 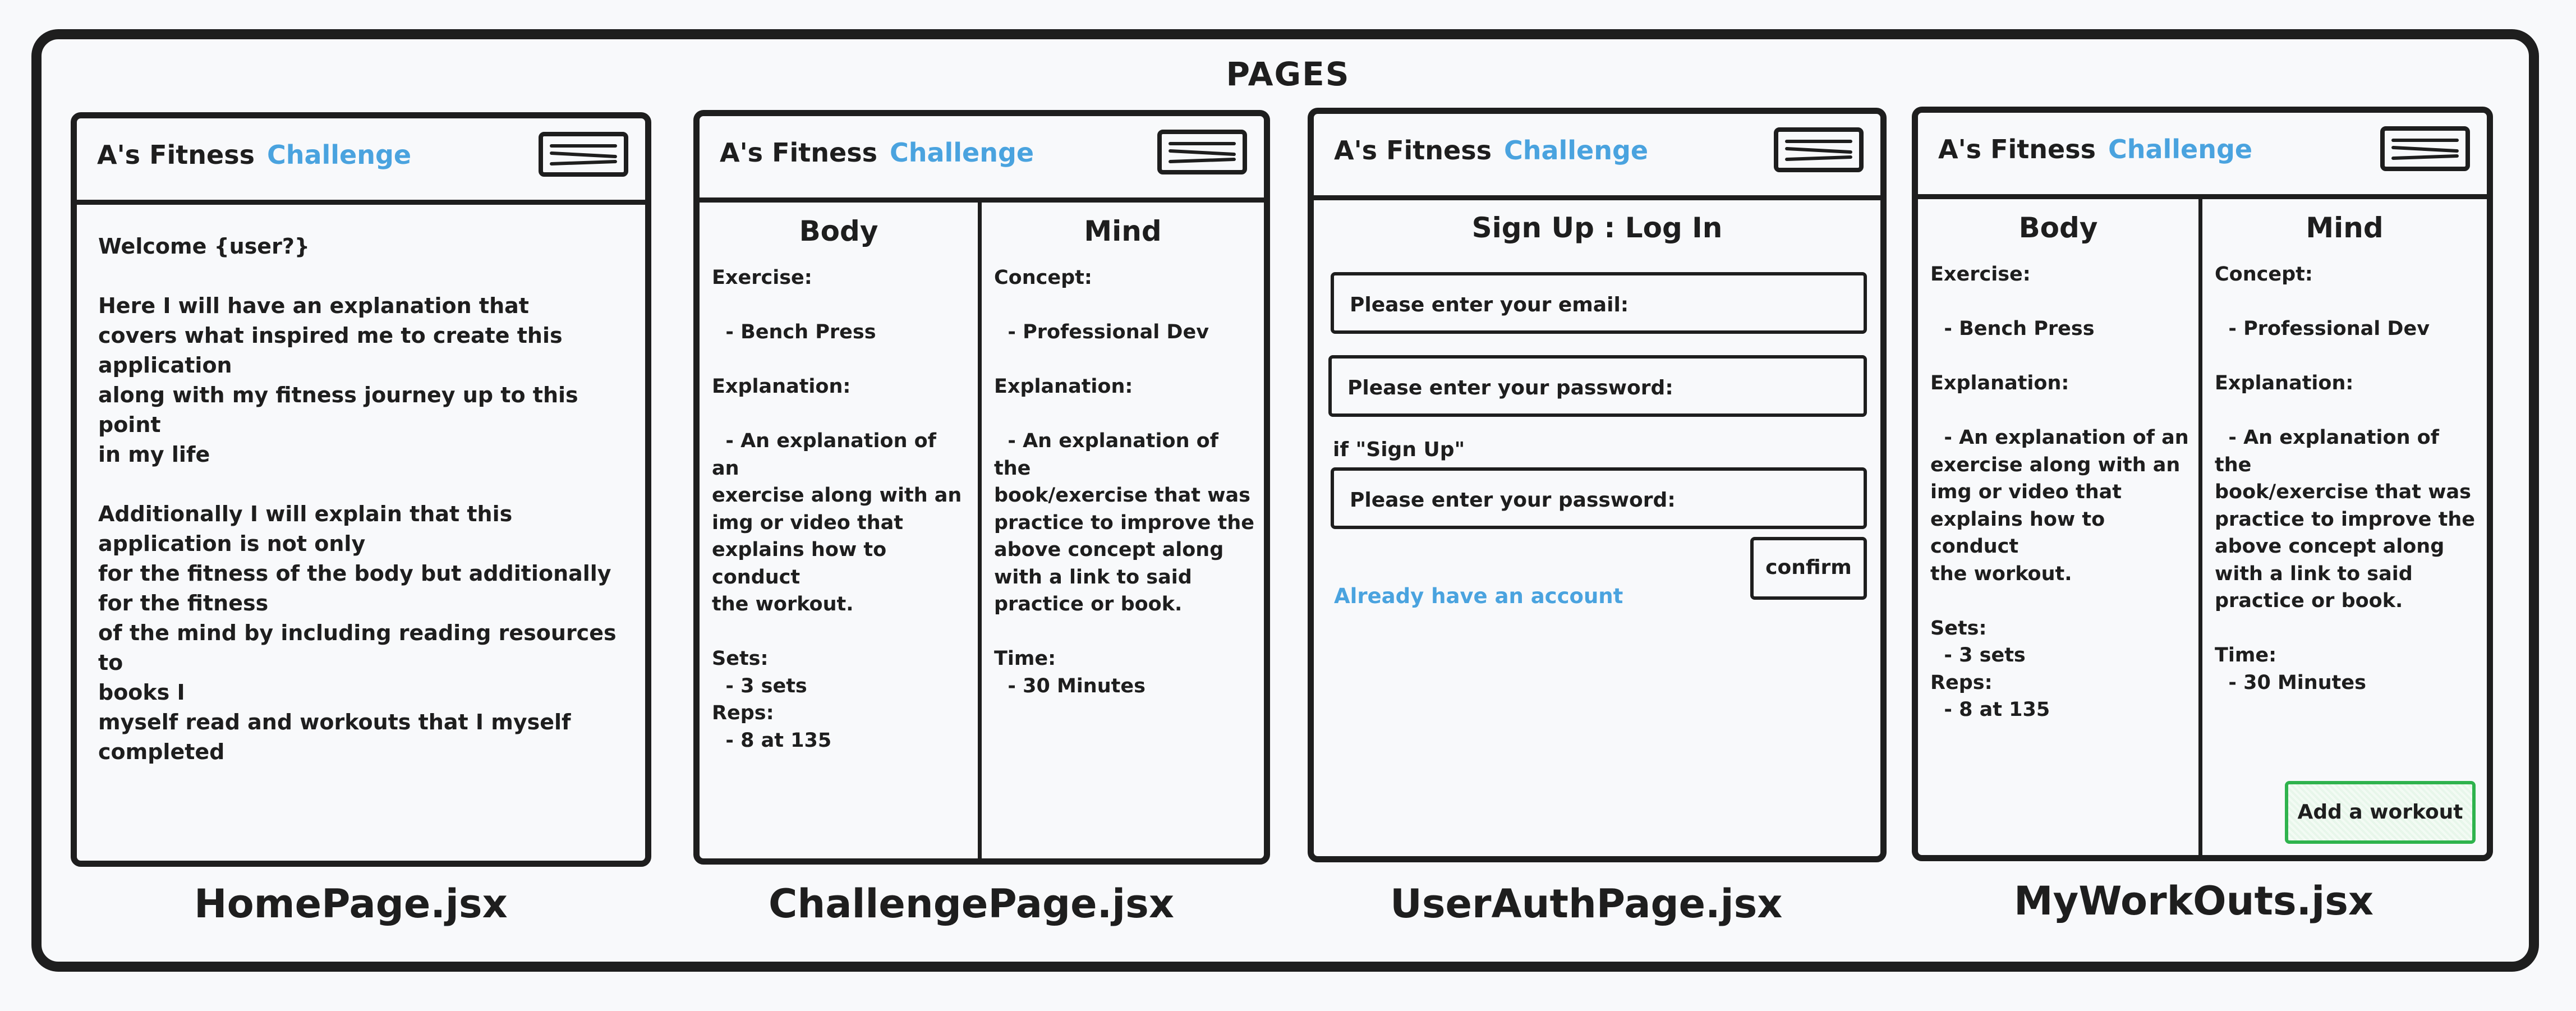 I want to click on confirm-button: confirm, so click(x=1809, y=568).